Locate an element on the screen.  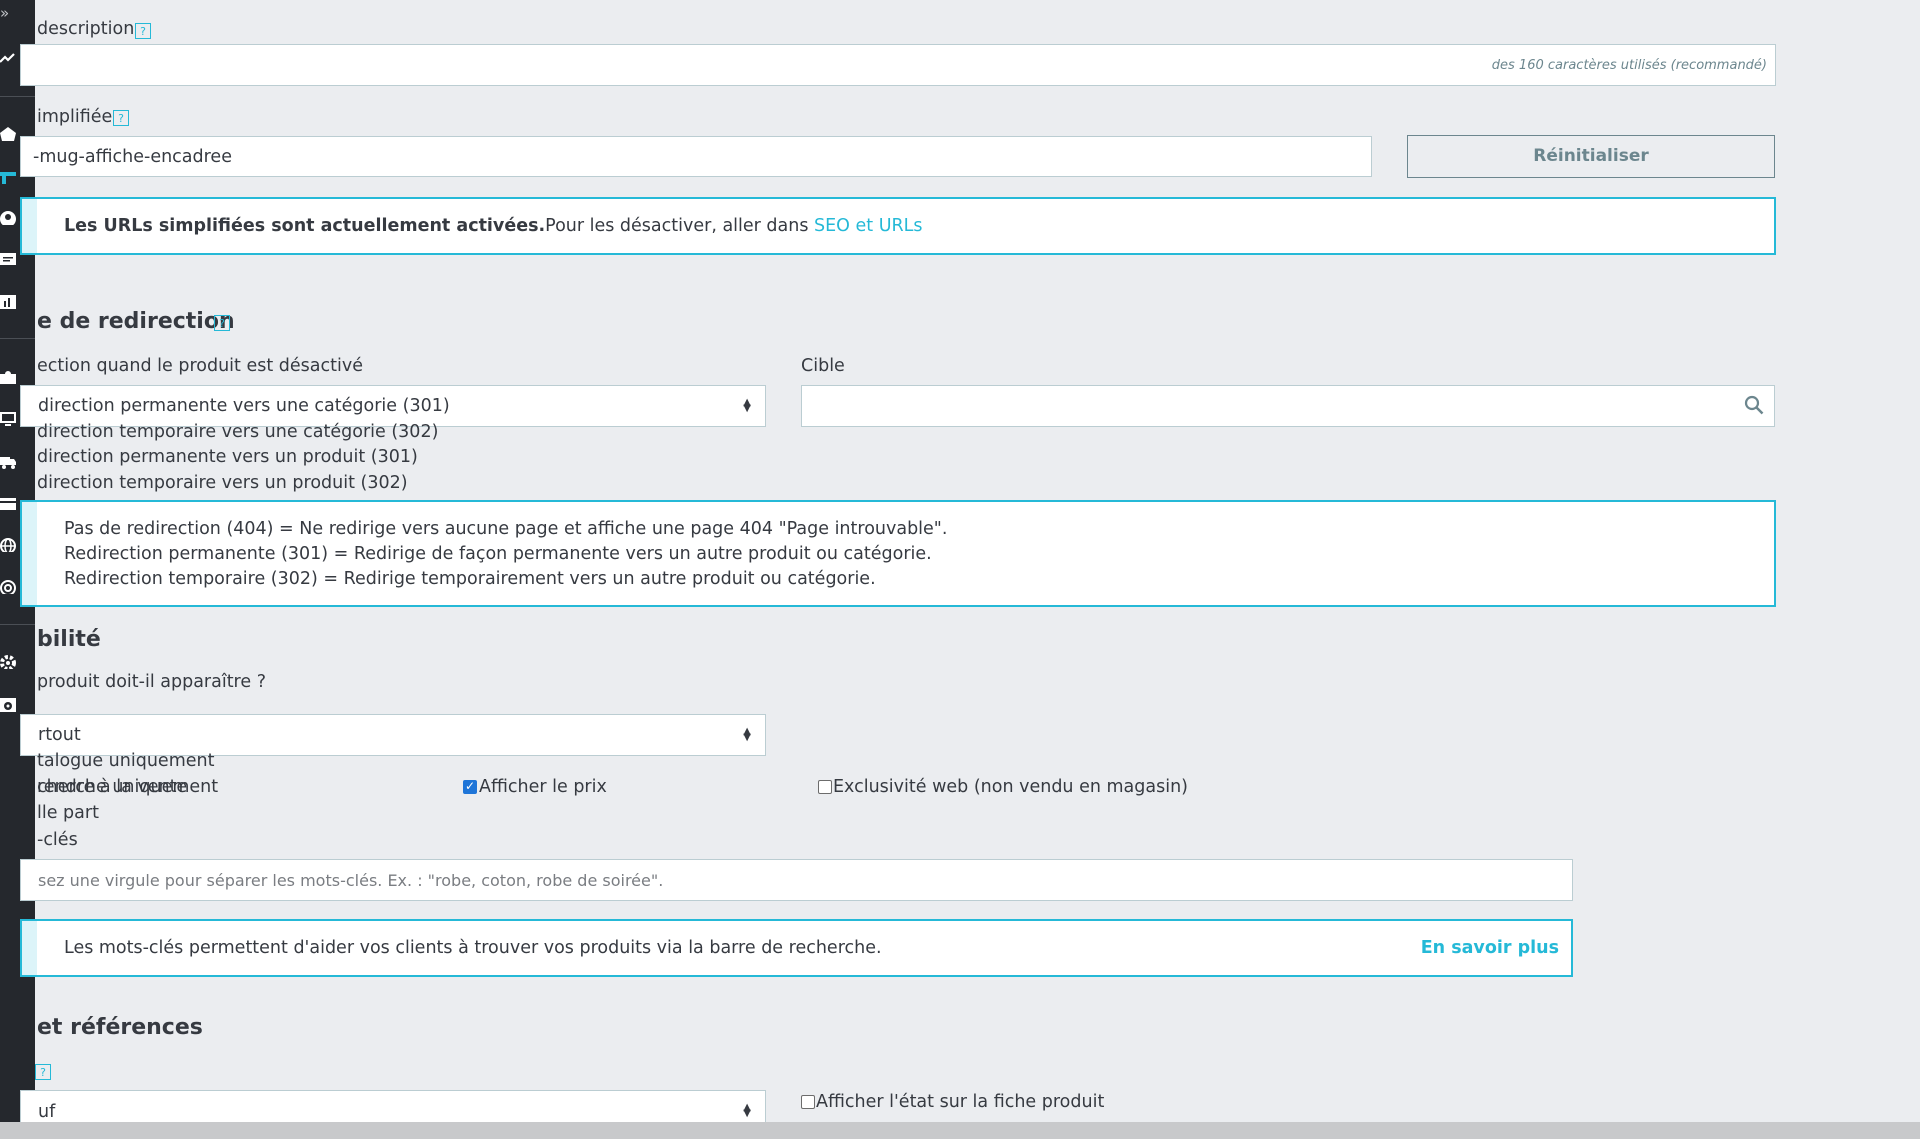
config-icon is located at coordinates (8, 705).